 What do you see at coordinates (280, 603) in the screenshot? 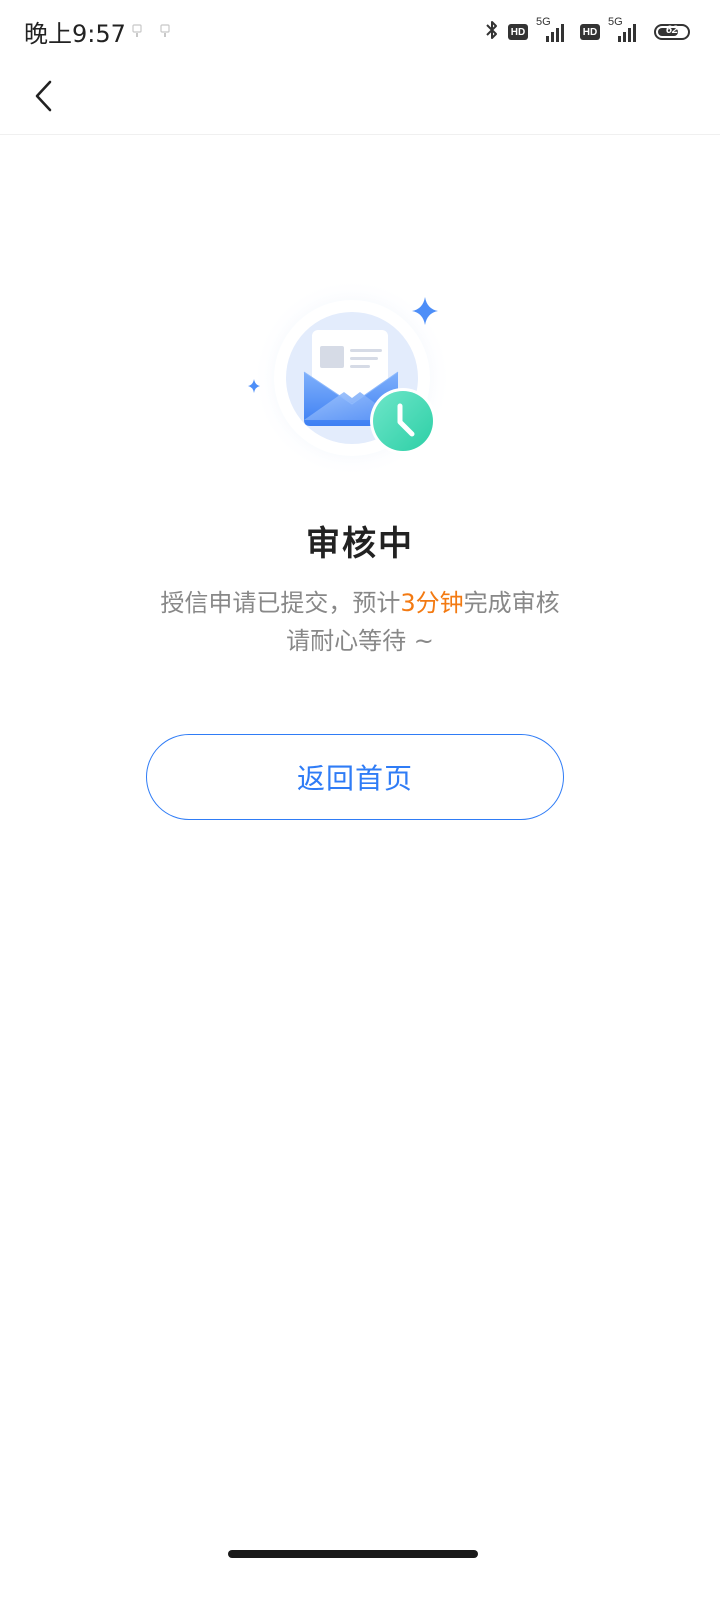
I see `description-prefix: 授信申请已提交，预计` at bounding box center [280, 603].